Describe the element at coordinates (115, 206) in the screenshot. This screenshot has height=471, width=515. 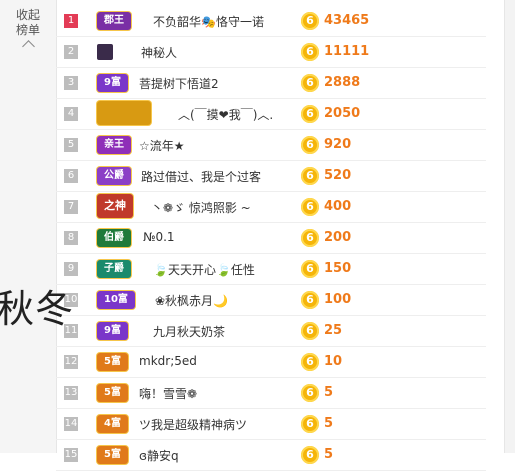
I see `rank-badge: 之神` at that location.